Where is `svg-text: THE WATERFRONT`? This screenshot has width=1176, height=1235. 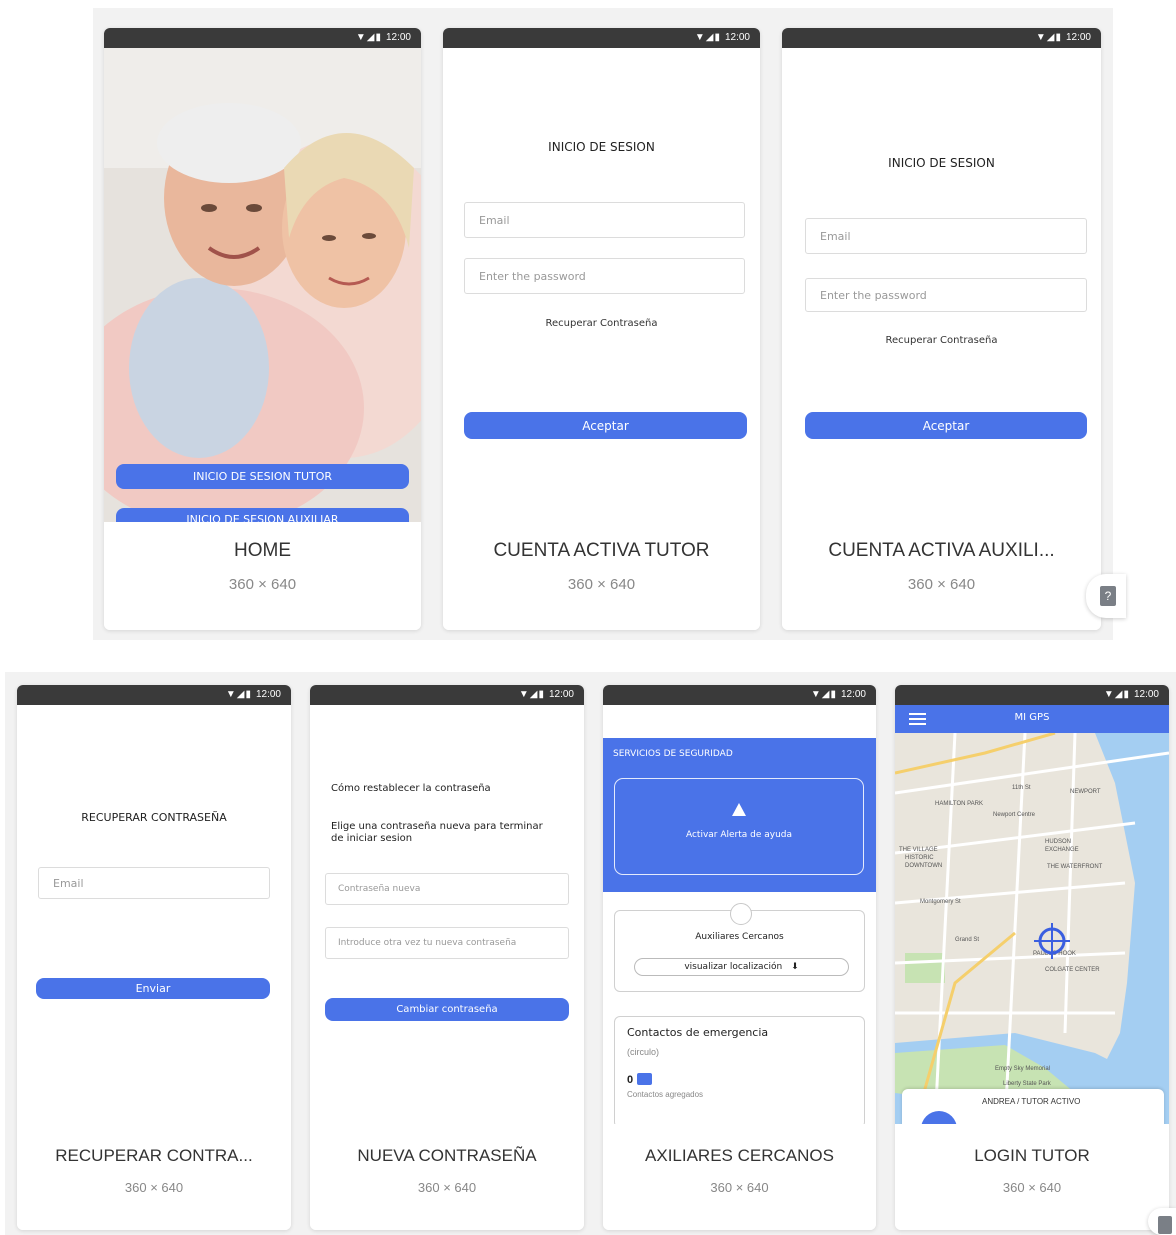
svg-text: THE WATERFRONT is located at coordinates (1075, 867).